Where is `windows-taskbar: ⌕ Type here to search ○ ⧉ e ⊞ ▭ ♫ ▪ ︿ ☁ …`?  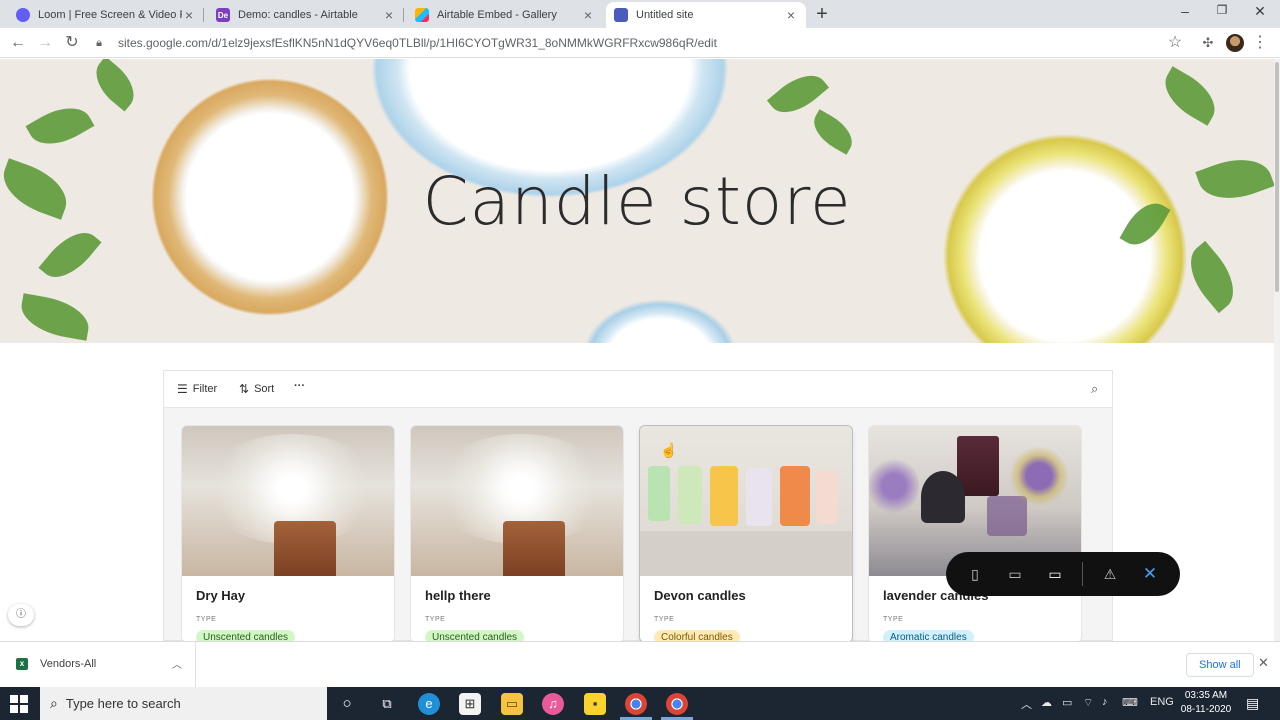
windows-taskbar: ⌕ Type here to search ○ ⧉ e ⊞ ▭ ♫ ▪ ︿ ☁ … is located at coordinates (640, 703).